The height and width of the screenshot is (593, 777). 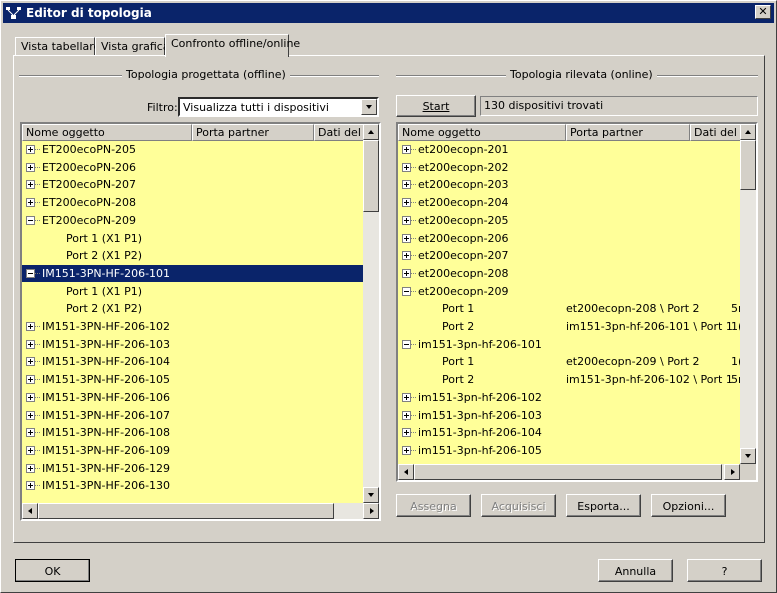 What do you see at coordinates (278, 107) in the screenshot?
I see `filter-dropdown: Visualizza tutti i dispositivi` at bounding box center [278, 107].